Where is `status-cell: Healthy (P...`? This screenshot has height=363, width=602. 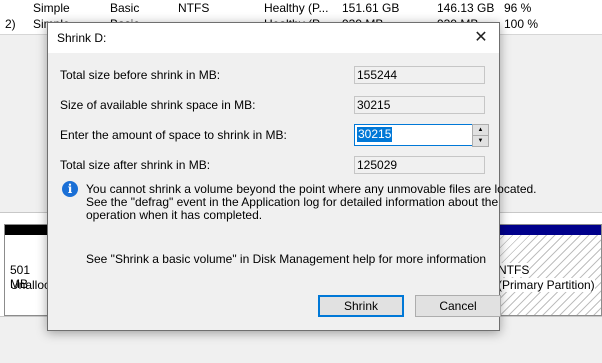
status-cell: Healthy (P... is located at coordinates (296, 8).